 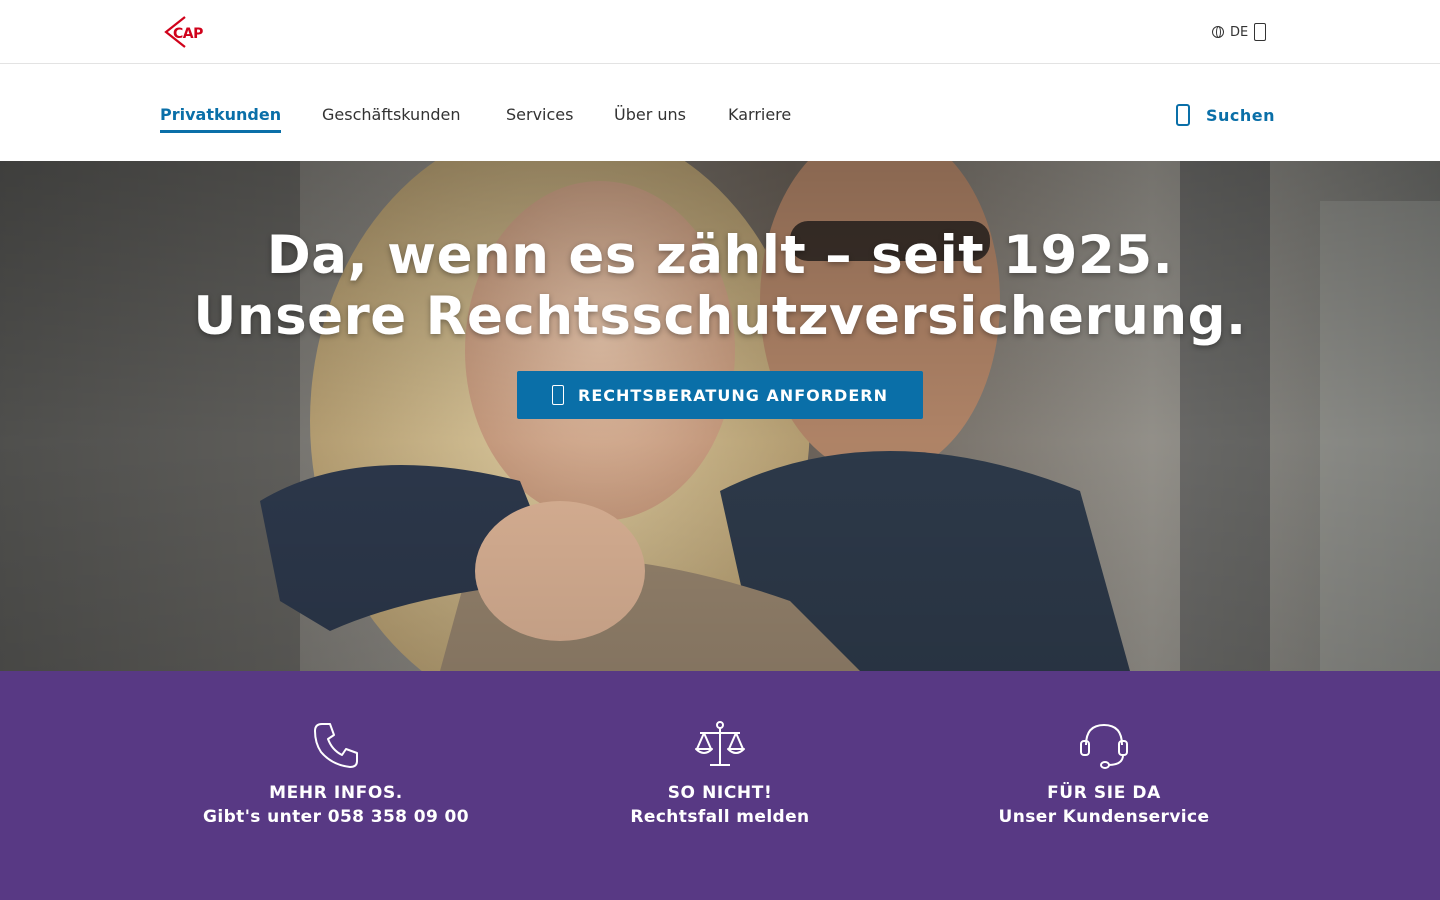 What do you see at coordinates (720, 793) in the screenshot?
I see `feature-title: SO NICHT!` at bounding box center [720, 793].